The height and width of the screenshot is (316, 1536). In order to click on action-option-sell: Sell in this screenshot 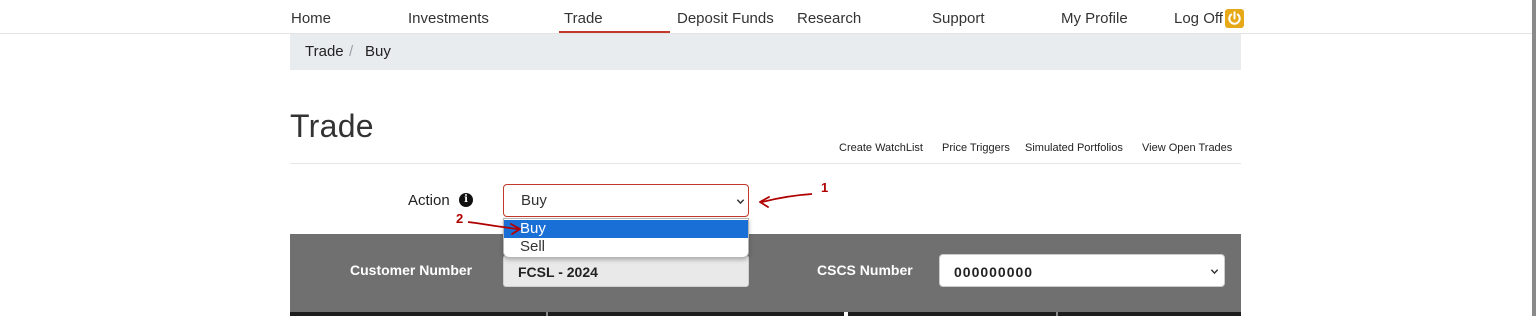, I will do `click(626, 247)`.